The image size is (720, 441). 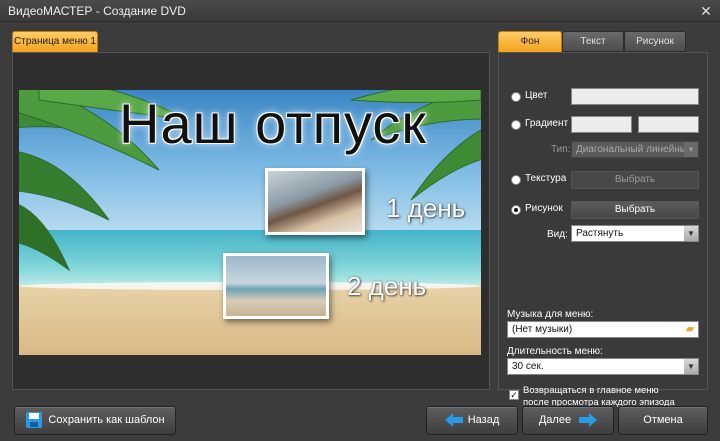 I want to click on music-label: Музыка для меню:, so click(x=550, y=314).